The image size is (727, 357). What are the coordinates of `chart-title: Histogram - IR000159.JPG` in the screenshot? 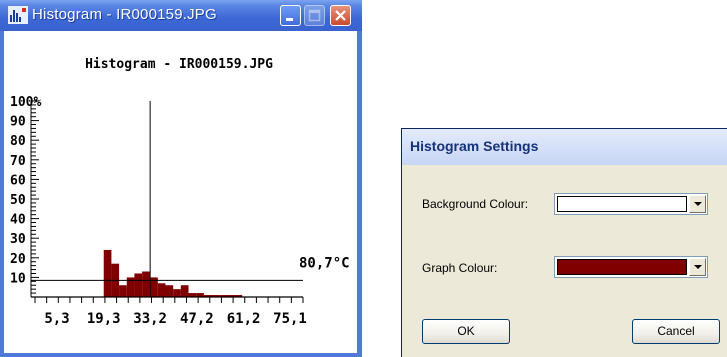 It's located at (179, 64).